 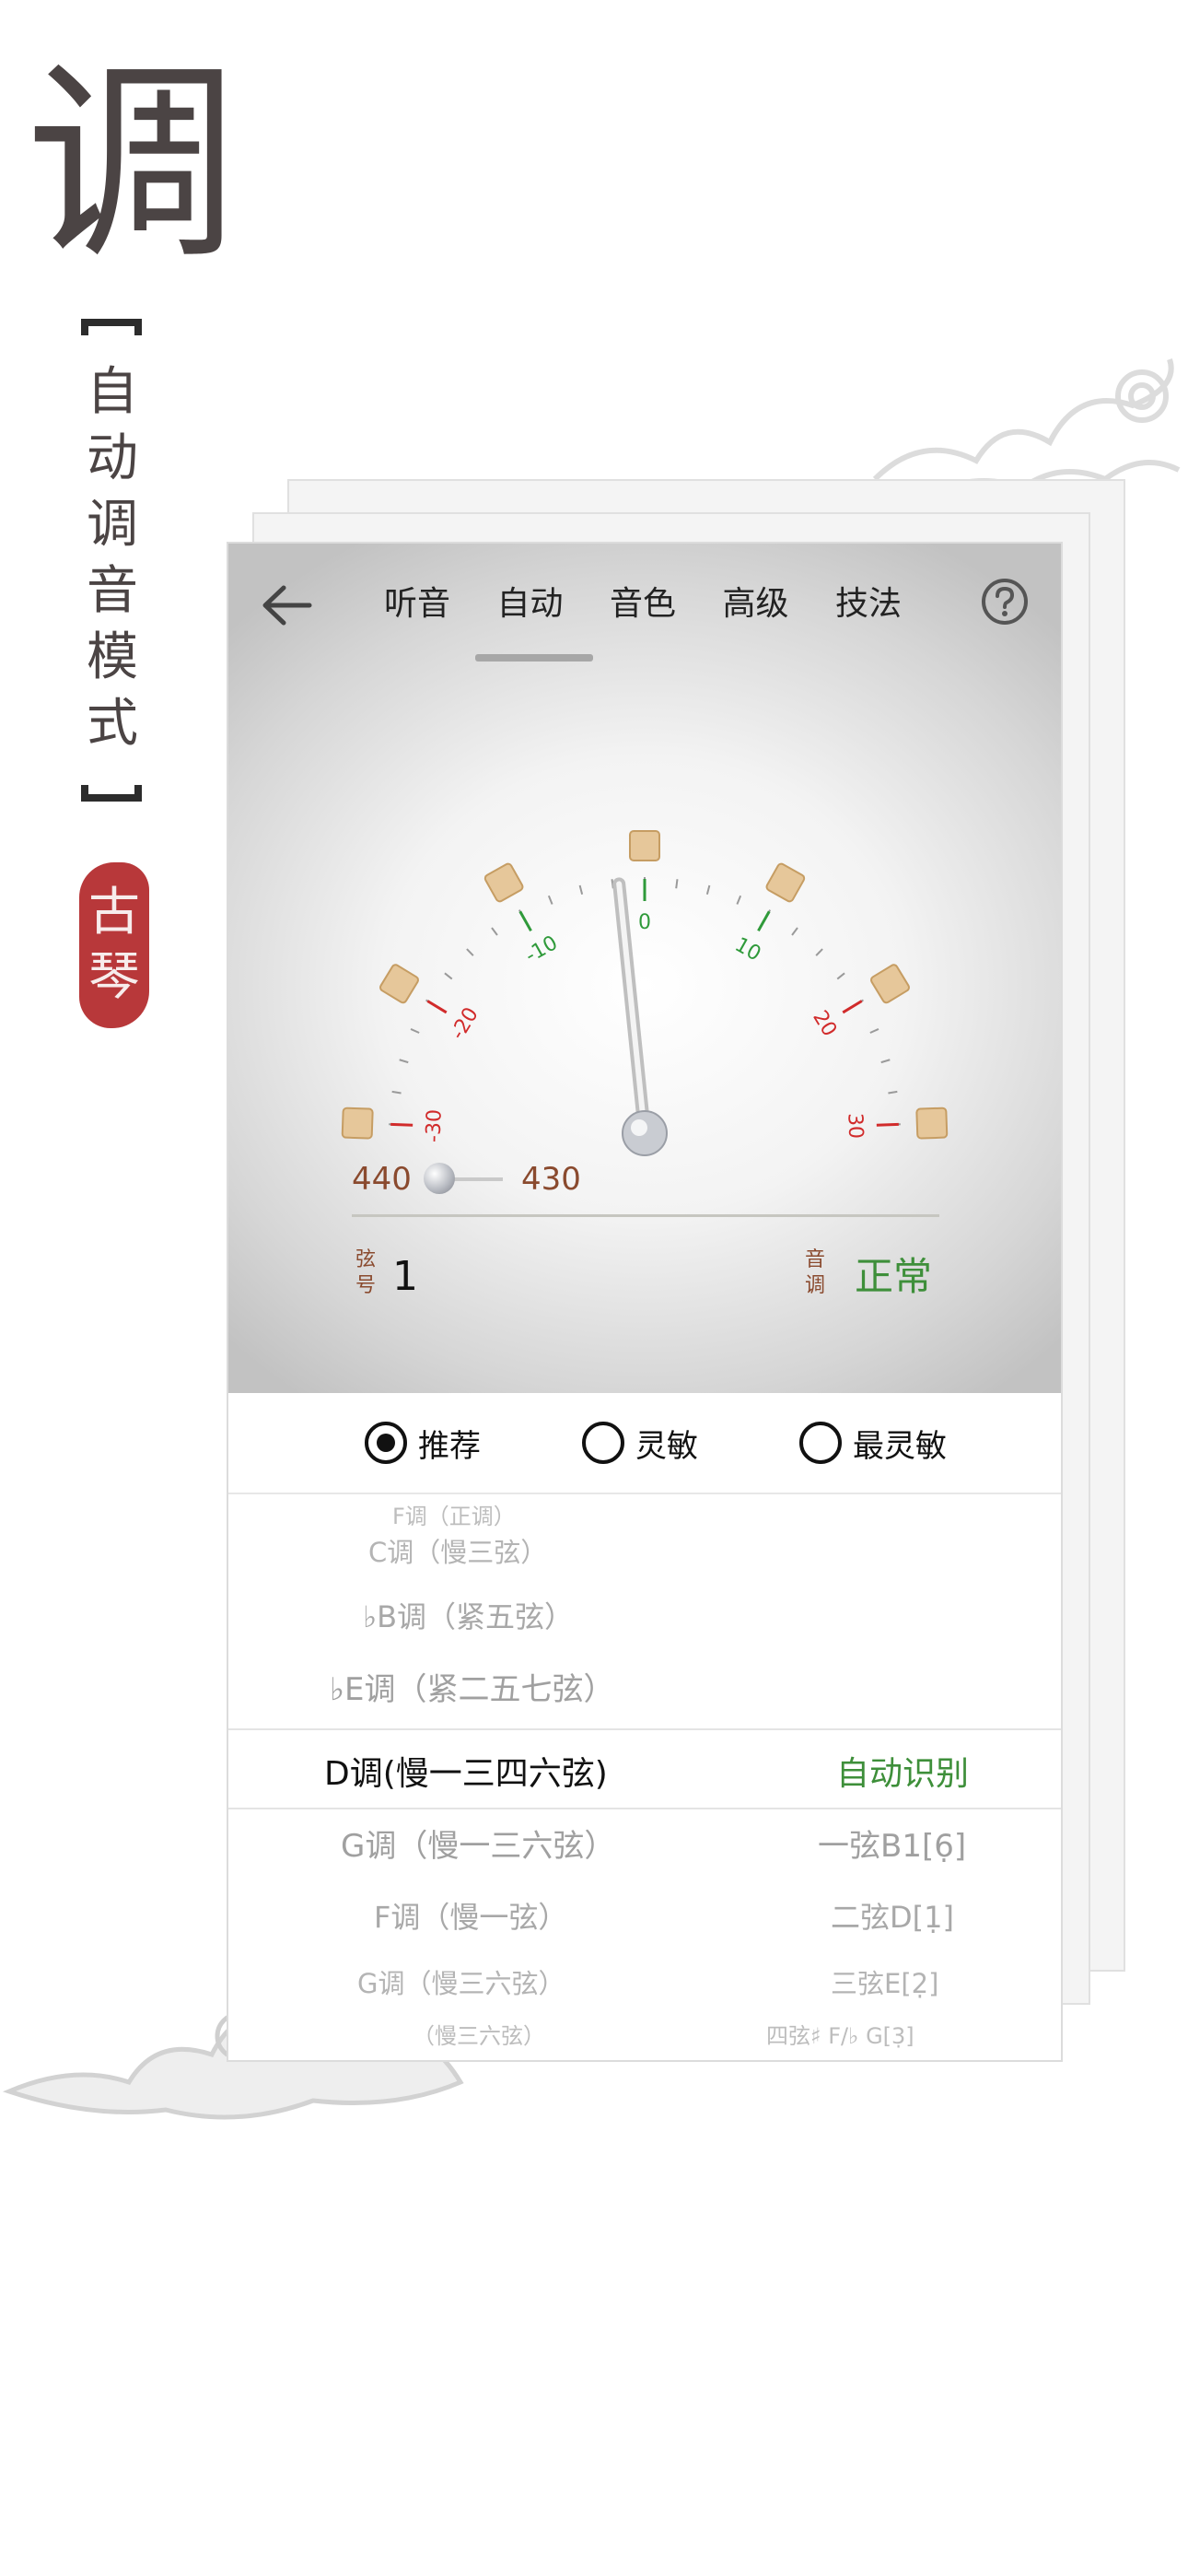 I want to click on option-most-sensitive-label: 最灵敏, so click(x=900, y=1446).